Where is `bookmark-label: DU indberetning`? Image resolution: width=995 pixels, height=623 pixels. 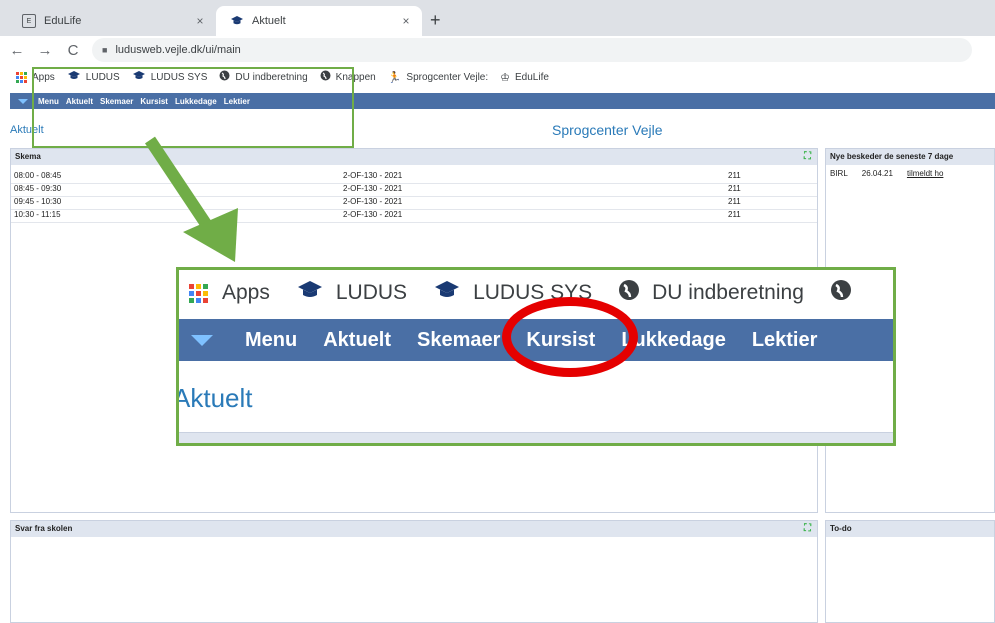 bookmark-label: DU indberetning is located at coordinates (728, 292).